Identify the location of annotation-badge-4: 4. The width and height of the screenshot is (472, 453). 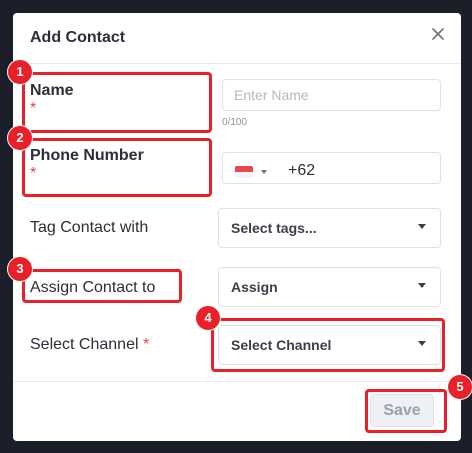
(208, 318).